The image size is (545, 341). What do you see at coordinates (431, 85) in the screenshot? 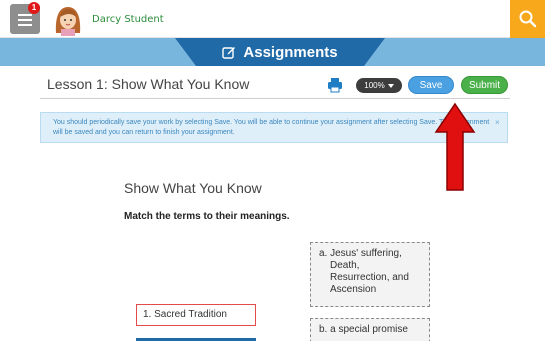
I see `save-button: Save` at bounding box center [431, 85].